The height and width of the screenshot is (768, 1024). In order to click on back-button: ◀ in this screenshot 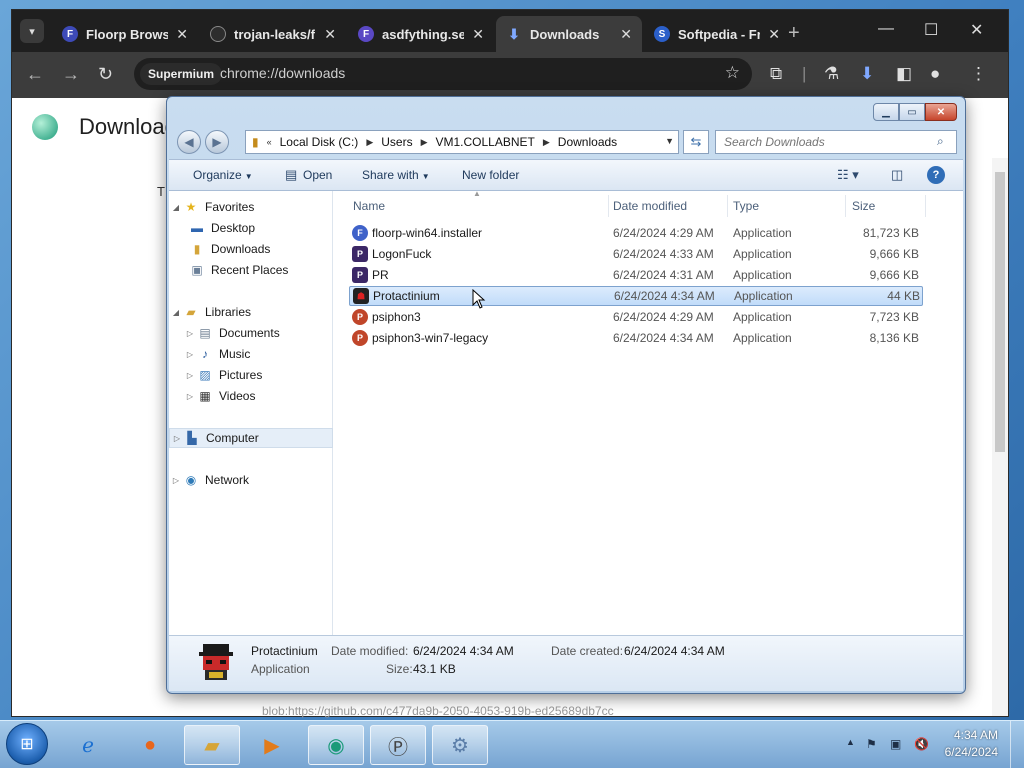, I will do `click(189, 142)`.